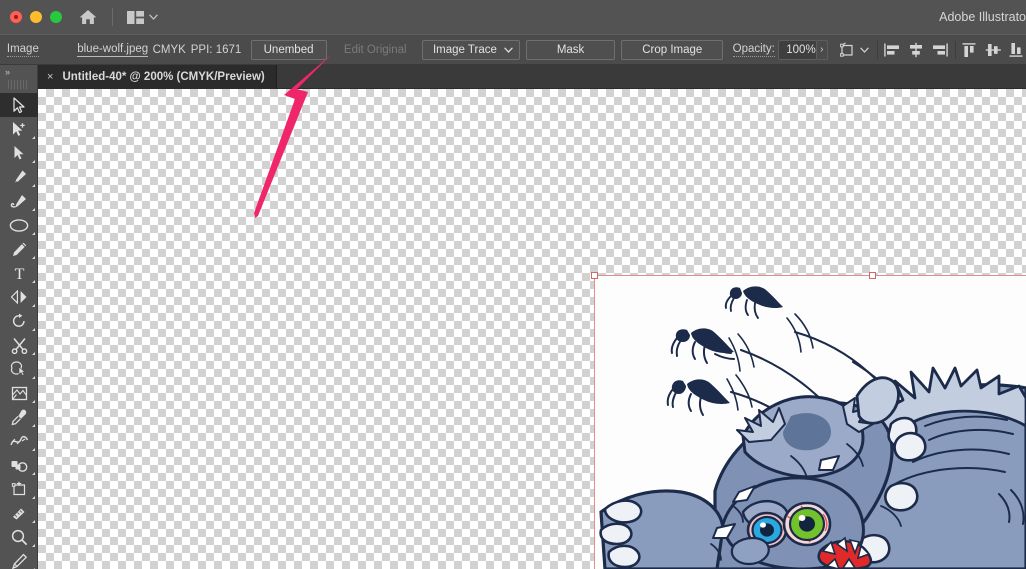  Describe the element at coordinates (19, 225) in the screenshot. I see `ellipse-tool` at that location.